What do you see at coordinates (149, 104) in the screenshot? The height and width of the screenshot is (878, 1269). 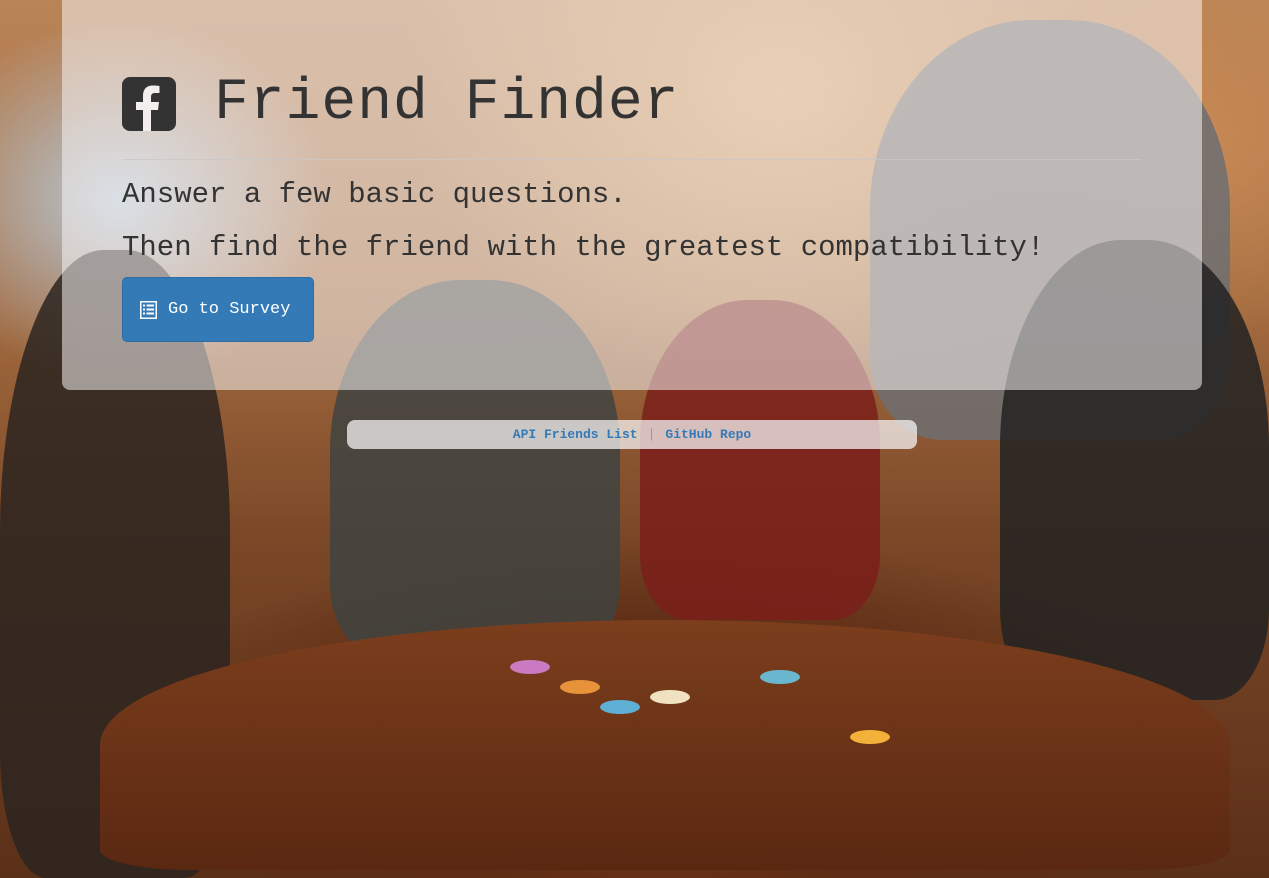 I see `facebook-square-icon` at bounding box center [149, 104].